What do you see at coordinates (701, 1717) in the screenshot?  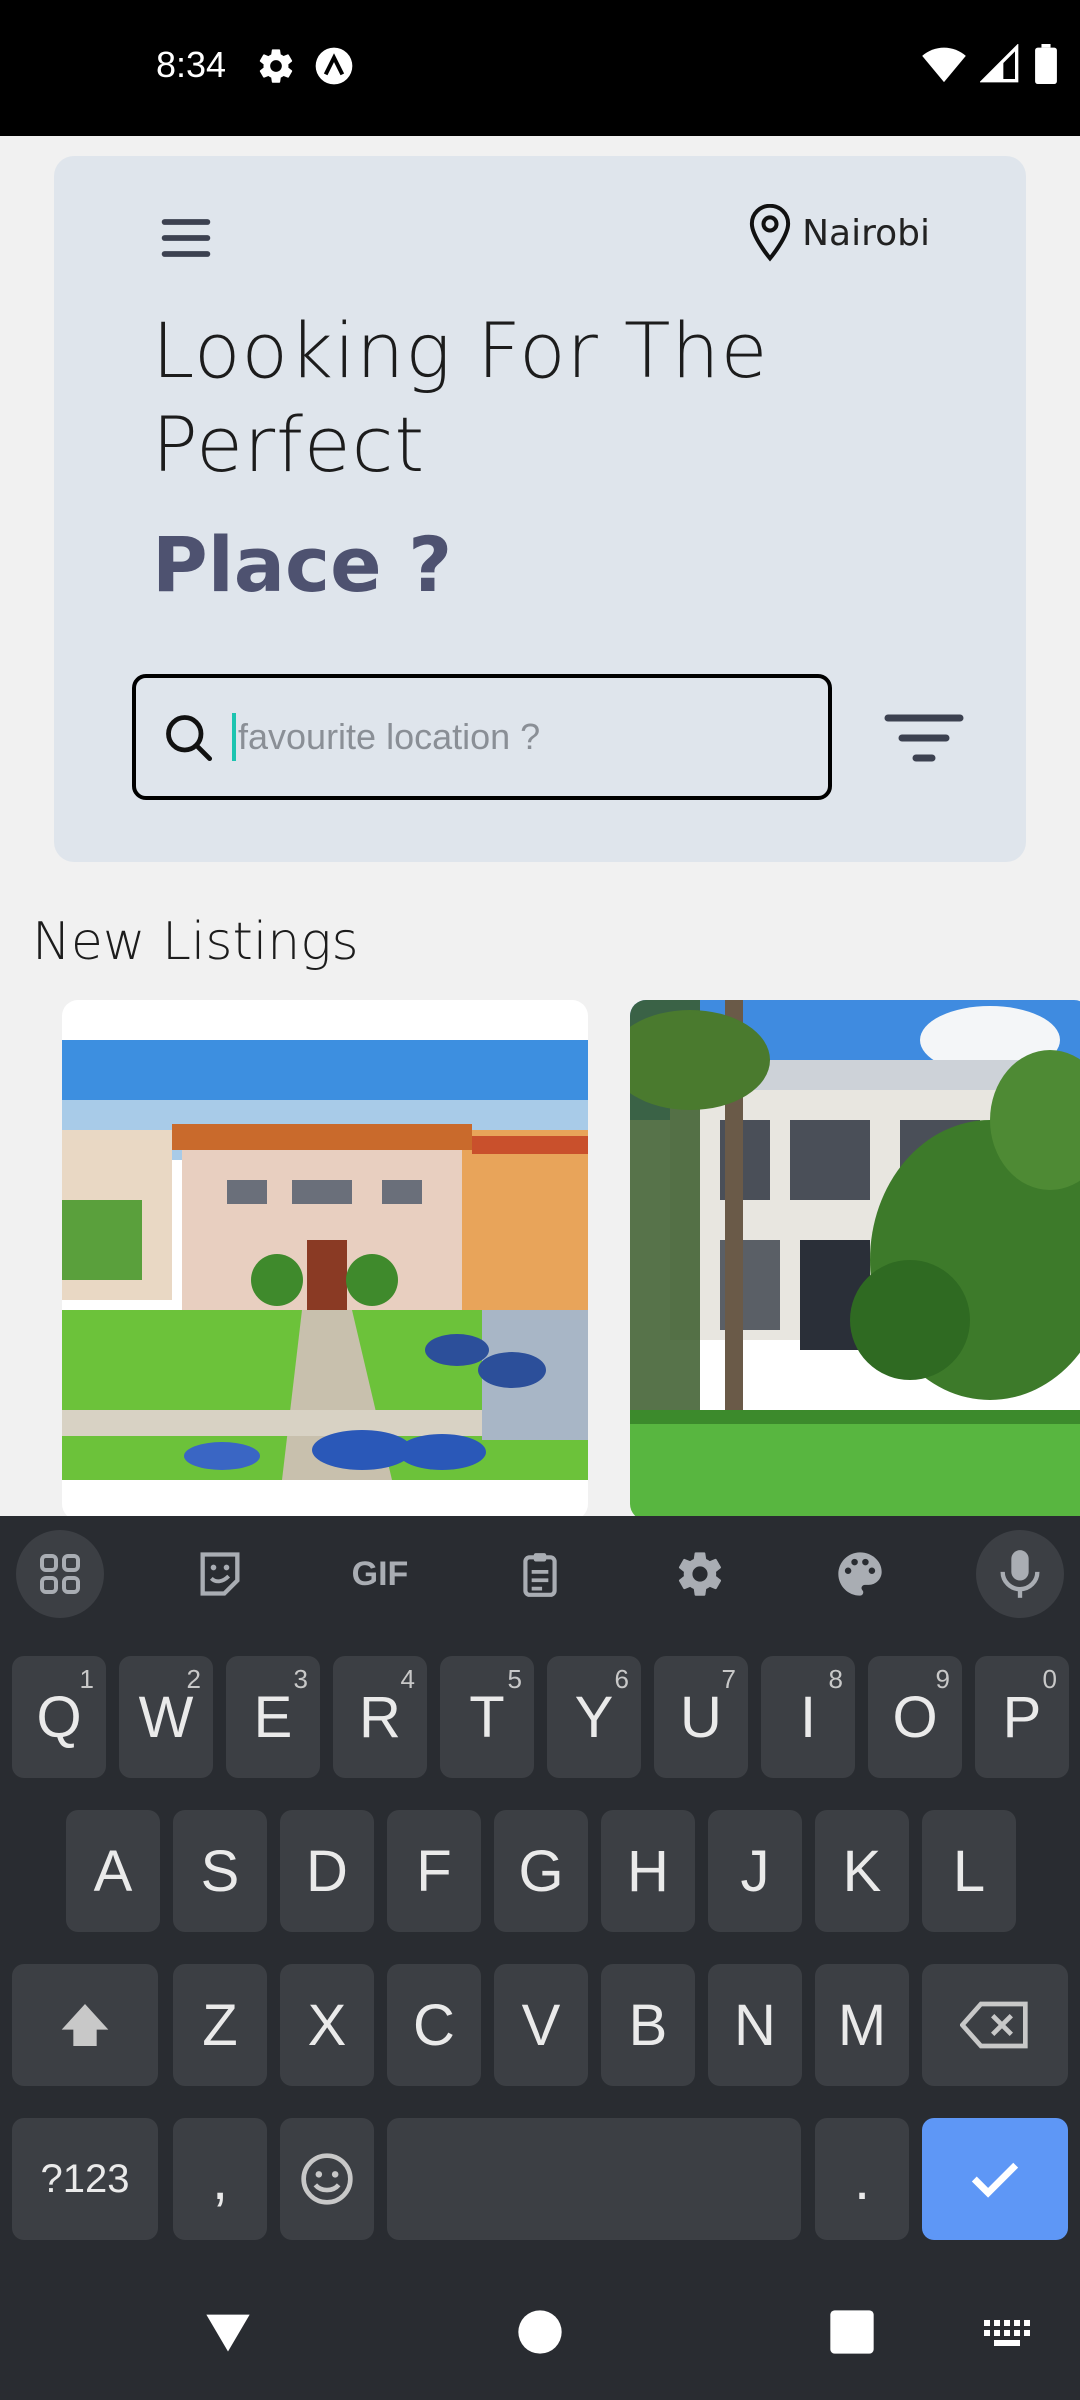 I see `key-u: U7` at bounding box center [701, 1717].